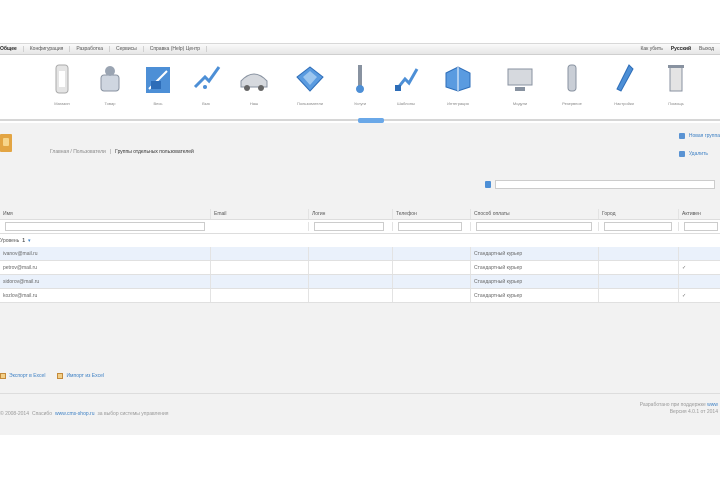  What do you see at coordinates (207, 77) in the screenshot?
I see `arrow-icon` at bounding box center [207, 77].